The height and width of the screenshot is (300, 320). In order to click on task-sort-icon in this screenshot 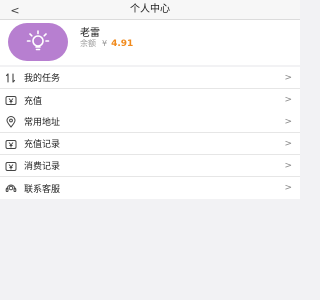, I will do `click(11, 78)`.